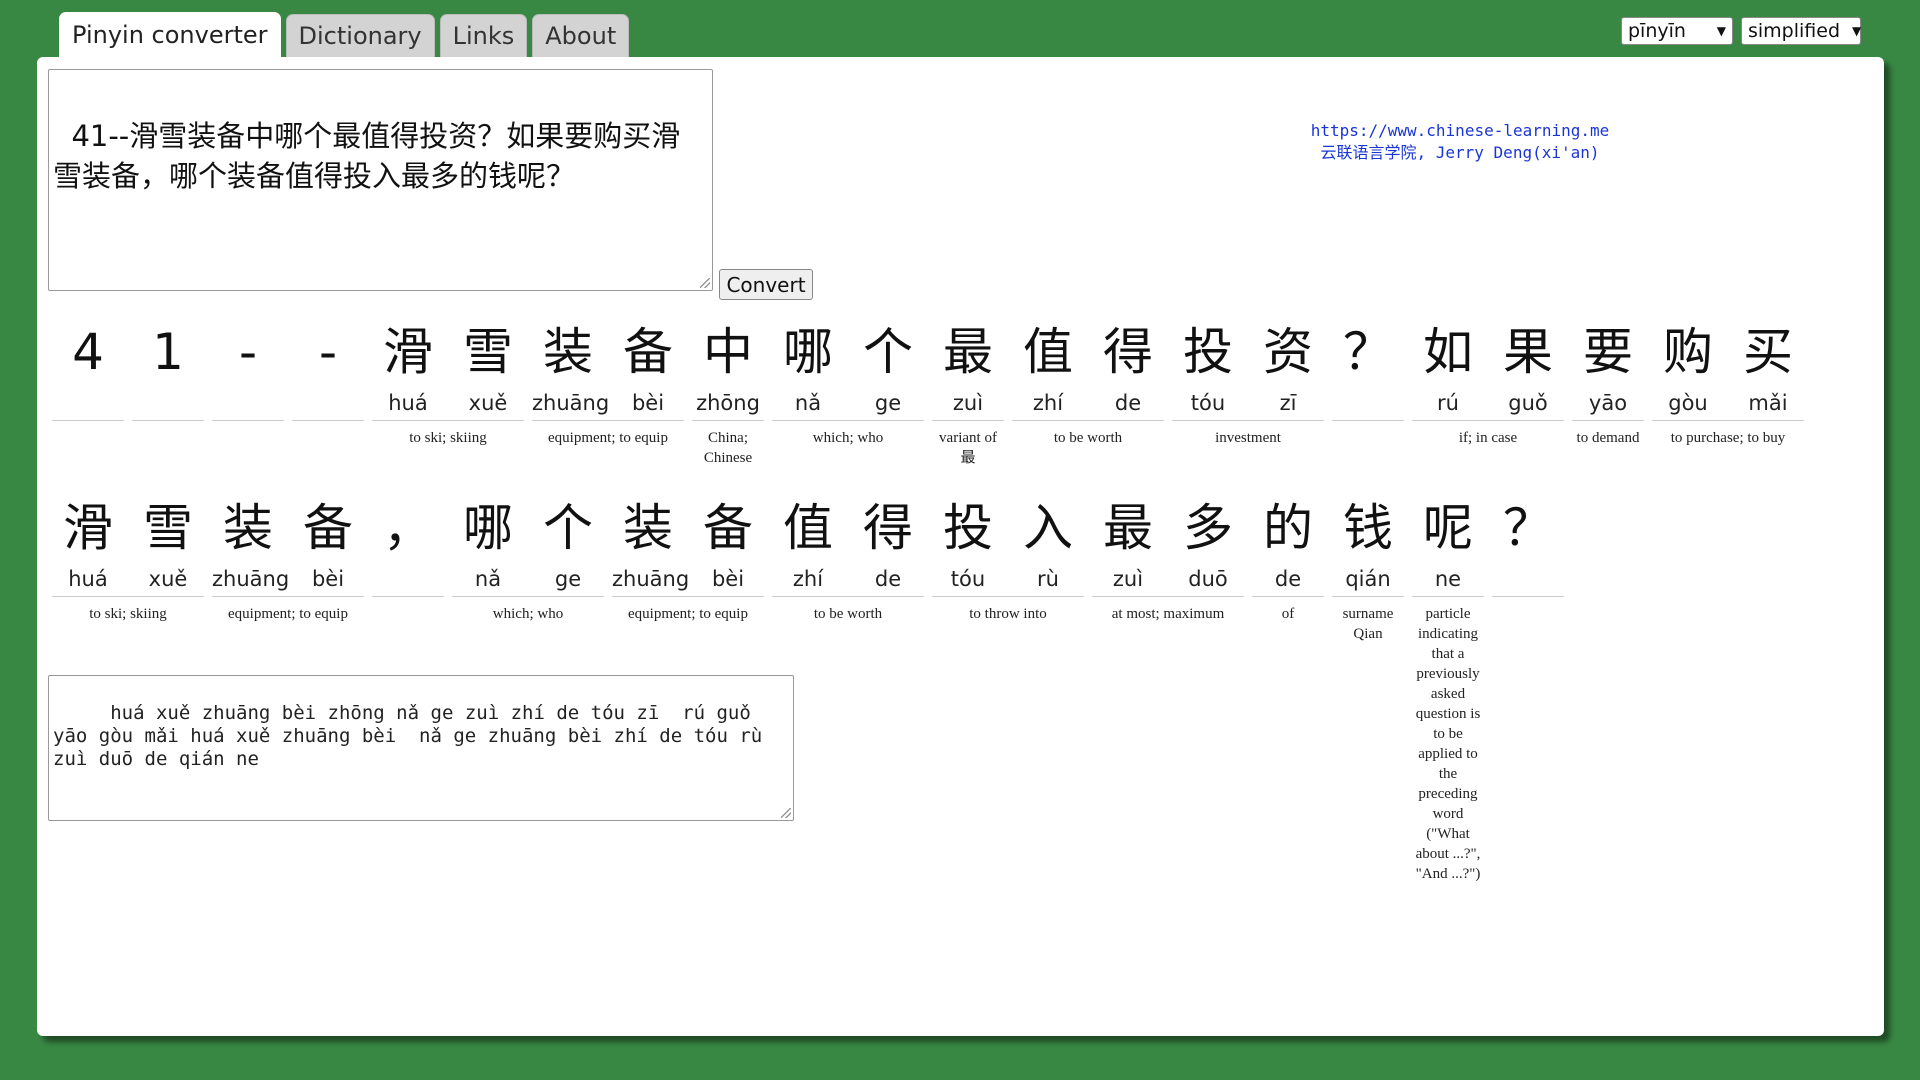 Image resolution: width=1920 pixels, height=1080 pixels. Describe the element at coordinates (766, 284) in the screenshot. I see `convert-button: Convert` at that location.